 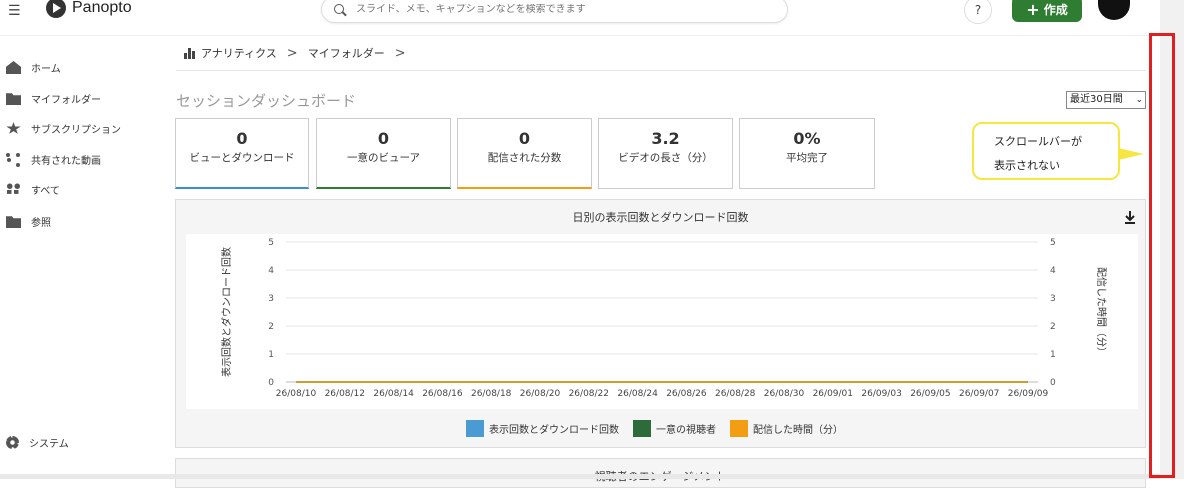 What do you see at coordinates (540, 394) in the screenshot?
I see `x-tick-label: 26/08/20` at bounding box center [540, 394].